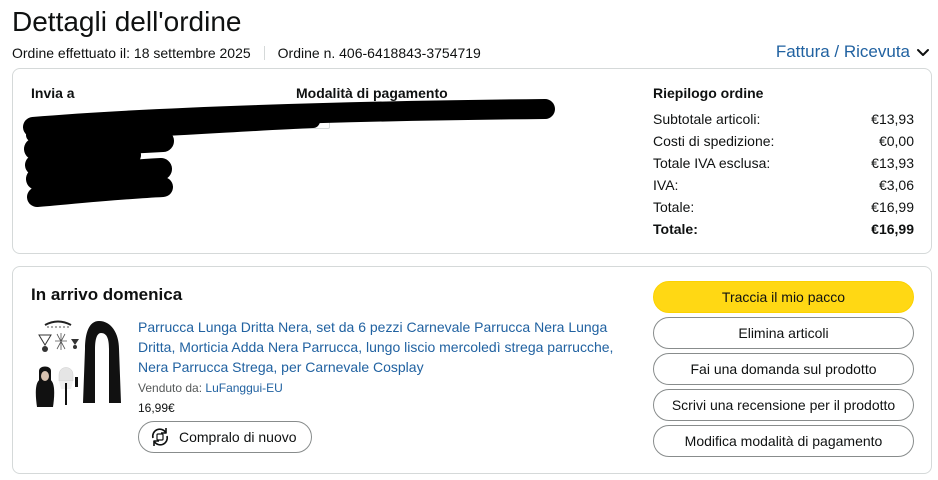  Describe the element at coordinates (783, 185) in the screenshot. I see `summary-row-vat: IVA: €3,06` at that location.